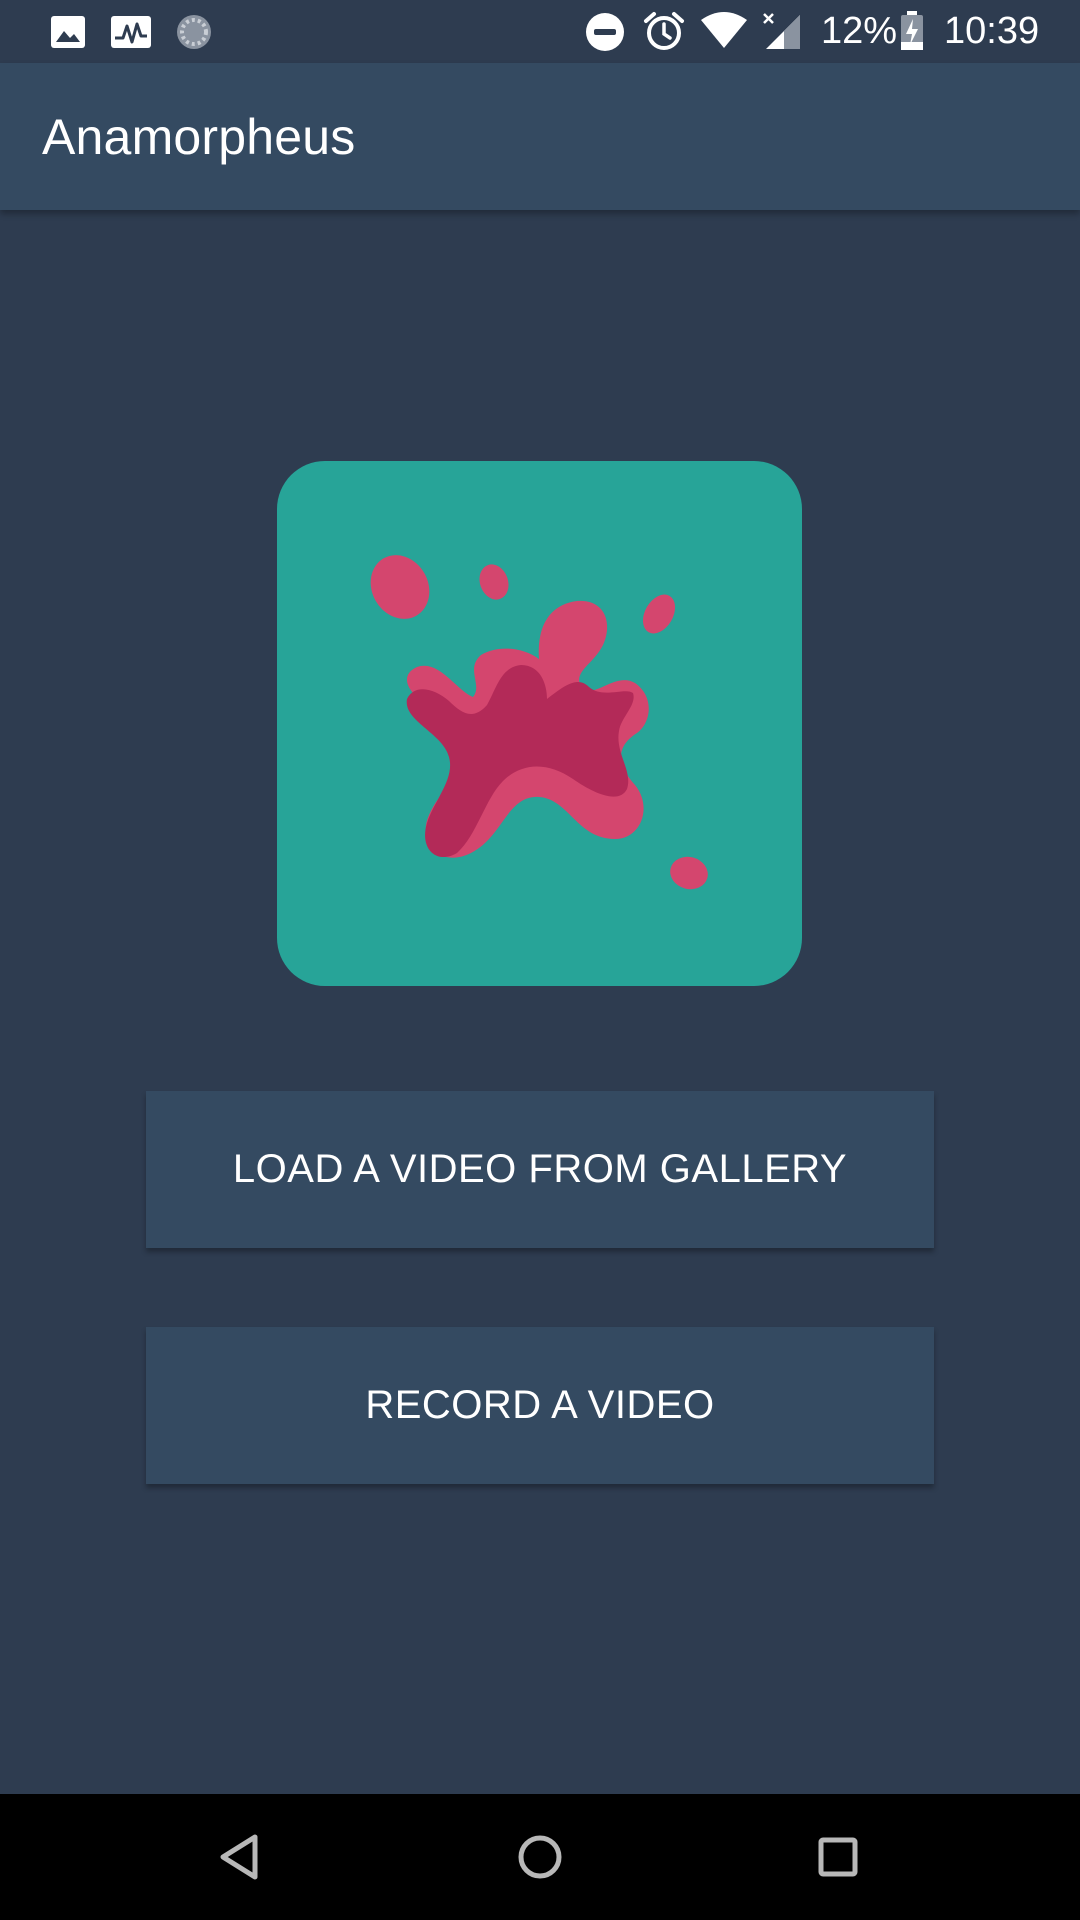  What do you see at coordinates (540, 1169) in the screenshot?
I see `load-video-from-gallery-button: LOAD A VIDEO FROM GALLERY` at bounding box center [540, 1169].